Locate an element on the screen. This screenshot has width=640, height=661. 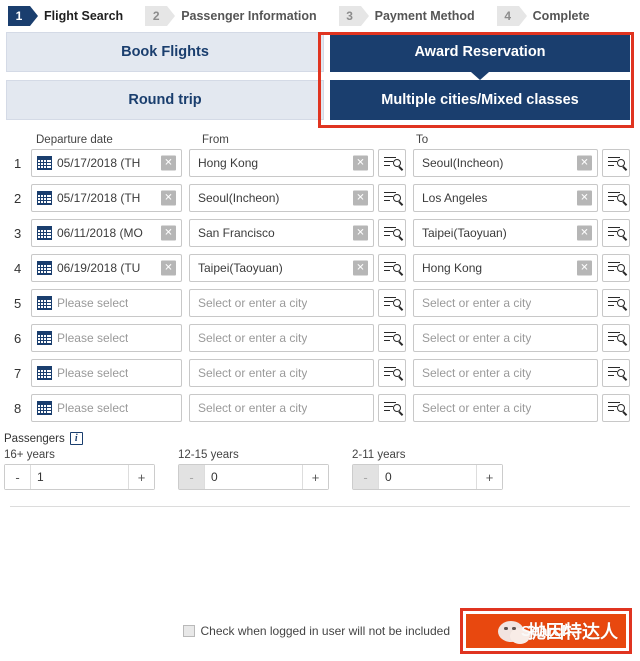
from-city-input: Seoul(Incheon) ✕ is located at coordinates (281, 198).